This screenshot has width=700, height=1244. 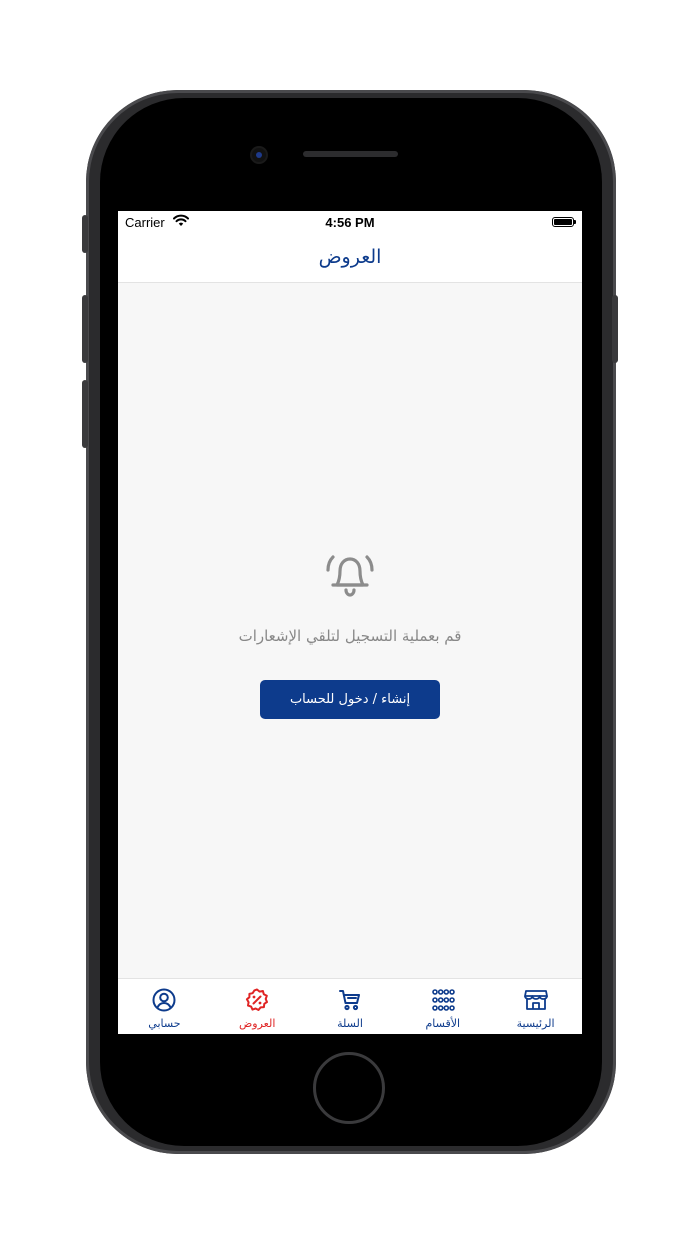 I want to click on grid-icon, so click(x=443, y=1000).